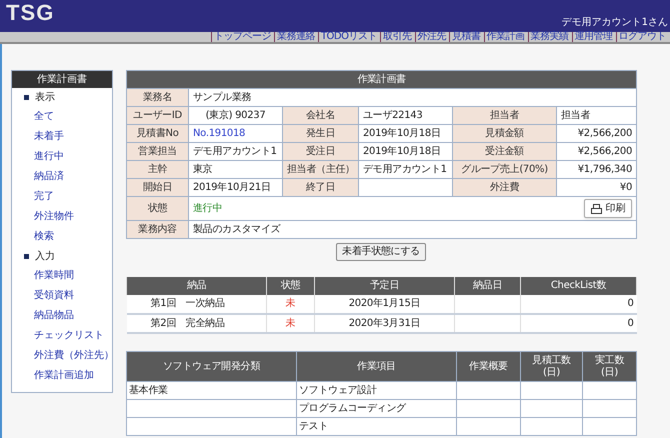 This screenshot has width=670, height=438. Describe the element at coordinates (608, 208) in the screenshot. I see `print-button: 印刷` at that location.